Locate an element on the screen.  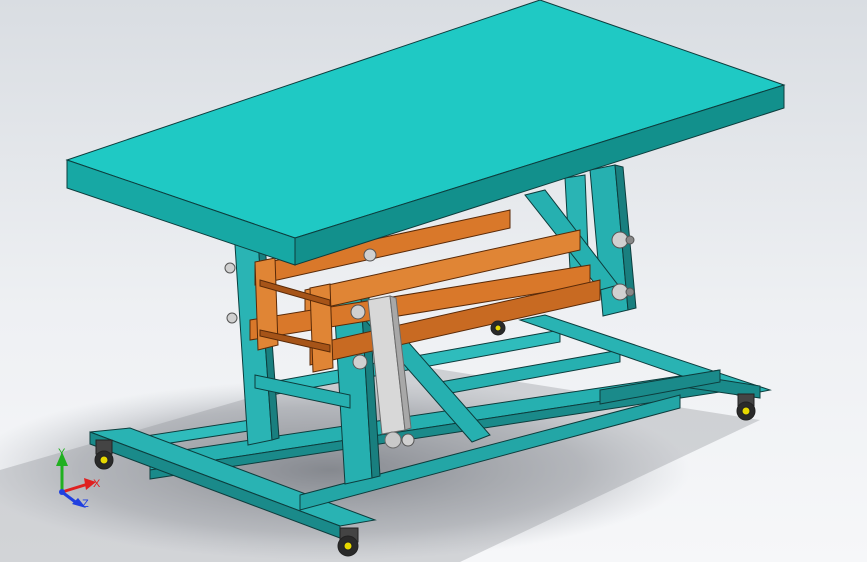
caster-front-left is located at coordinates (104, 454).